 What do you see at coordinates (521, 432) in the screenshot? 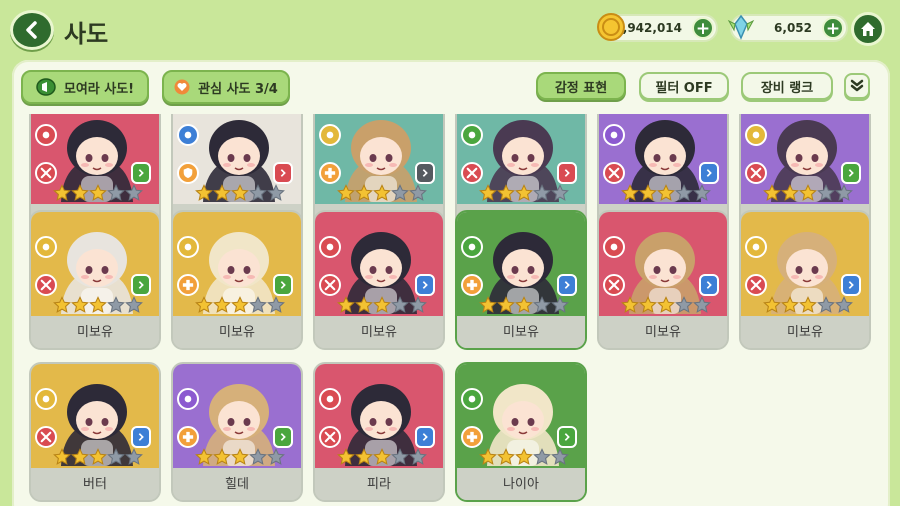
I see `character-card: 나이아` at bounding box center [521, 432].